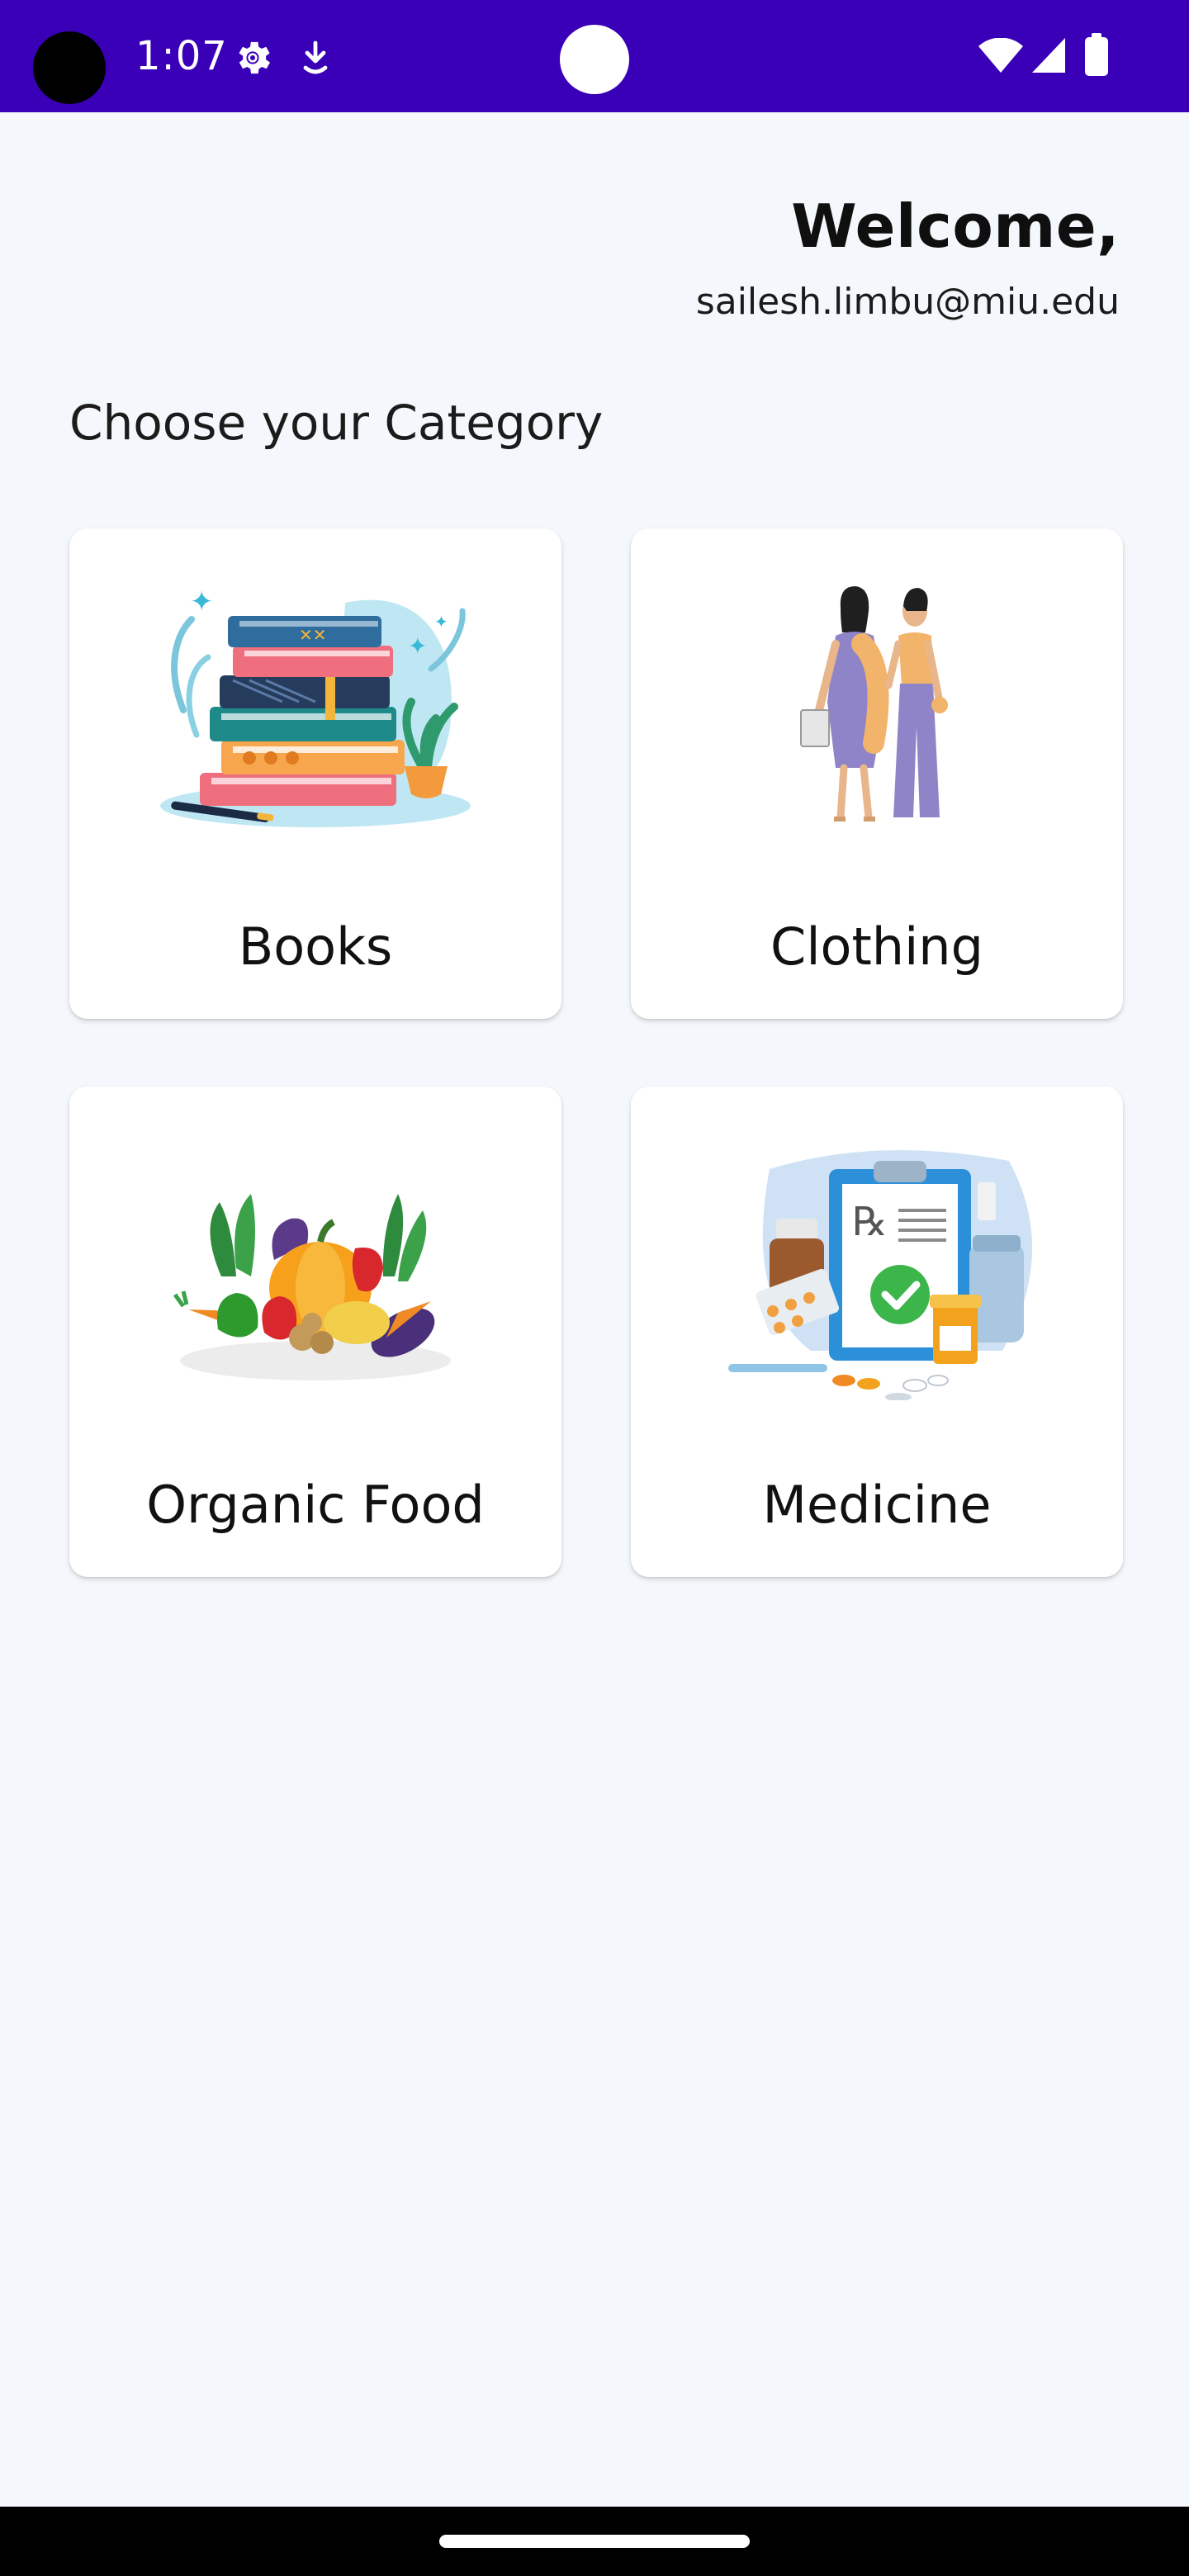  What do you see at coordinates (336, 423) in the screenshot?
I see `section-title: Choose your Category` at bounding box center [336, 423].